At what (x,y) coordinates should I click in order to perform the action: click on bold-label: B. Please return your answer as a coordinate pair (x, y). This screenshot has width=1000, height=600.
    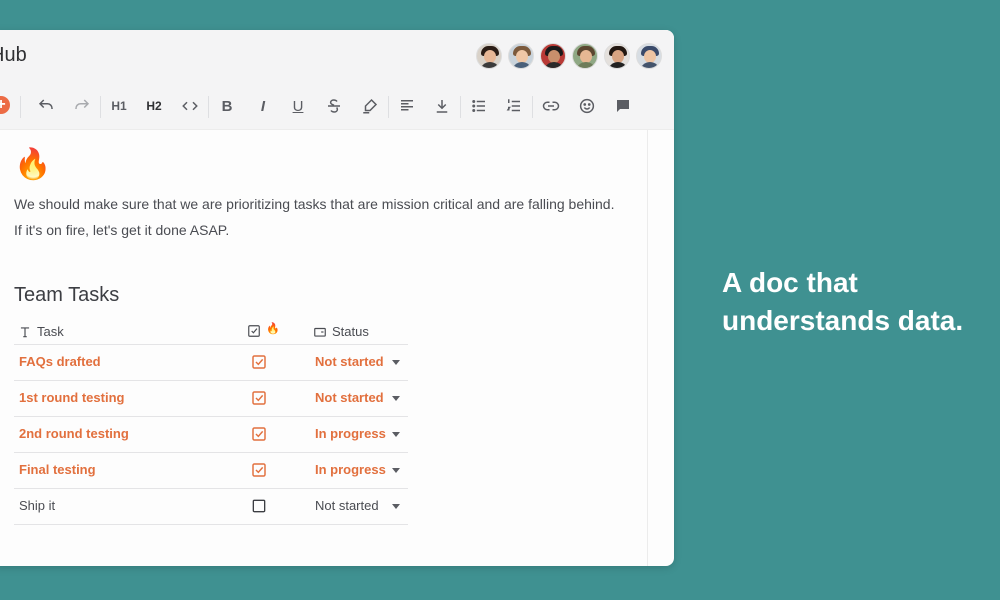
    Looking at the image, I should click on (227, 106).